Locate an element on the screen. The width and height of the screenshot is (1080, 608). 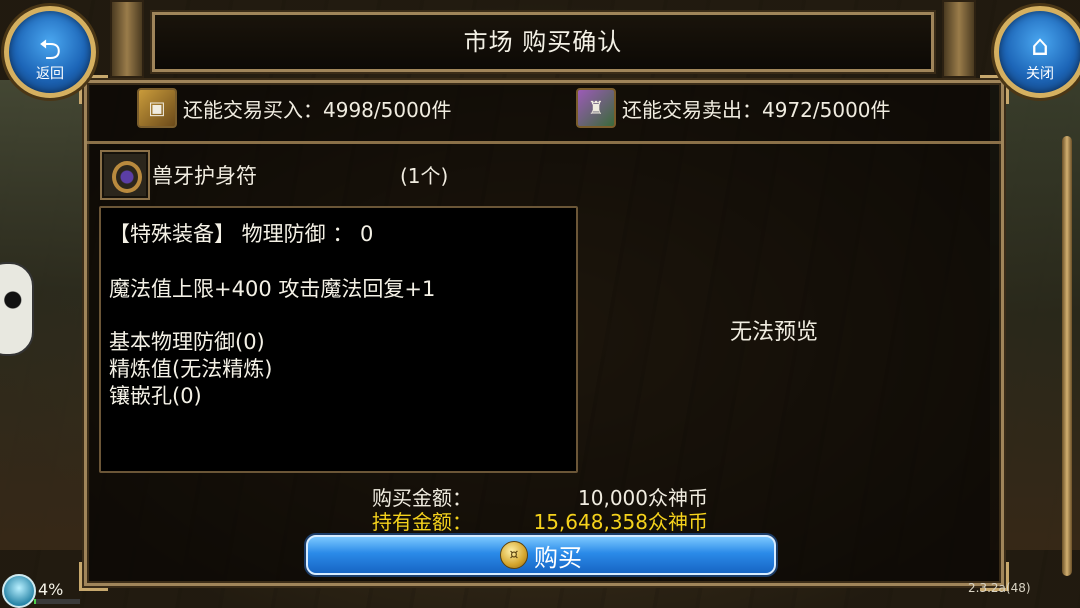
ring-icon is located at coordinates (127, 177).